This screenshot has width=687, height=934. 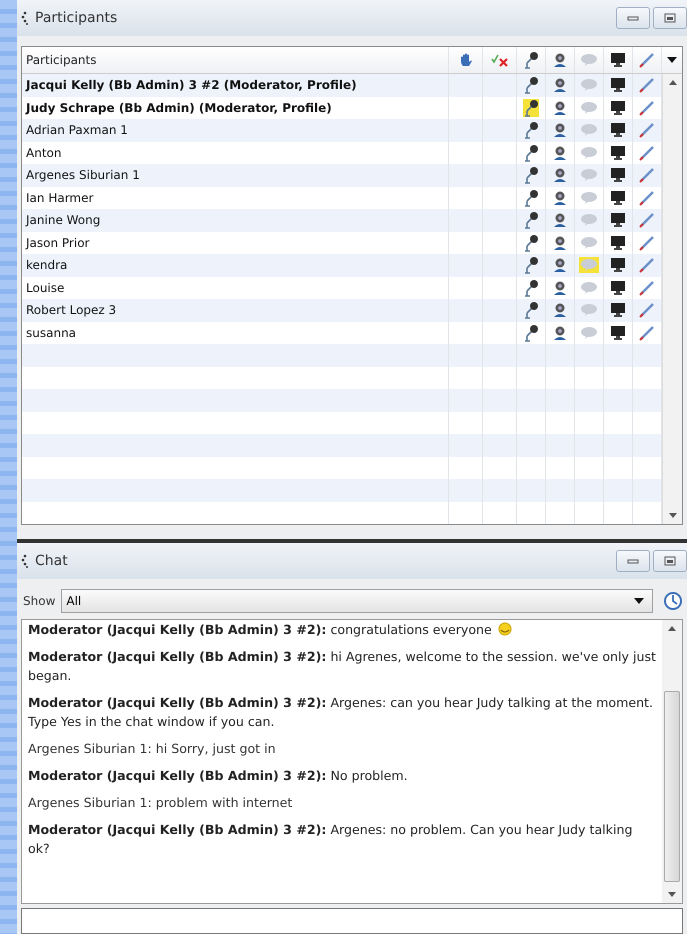 I want to click on clock-icon, so click(x=673, y=601).